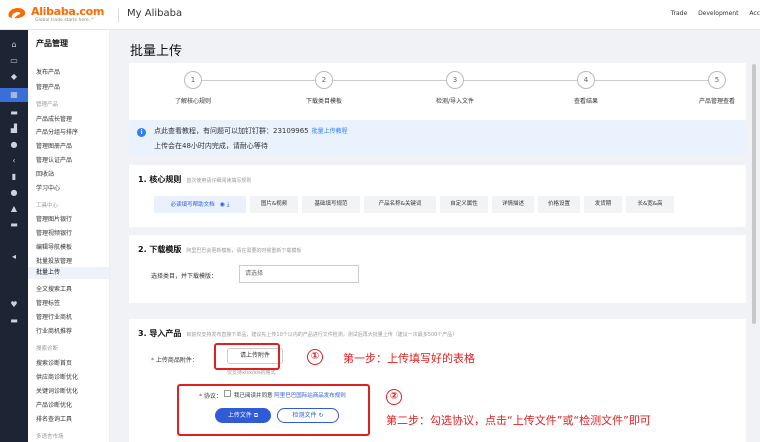  Describe the element at coordinates (54, 404) in the screenshot. I see `sidebar-item: 产品诊断优化` at that location.